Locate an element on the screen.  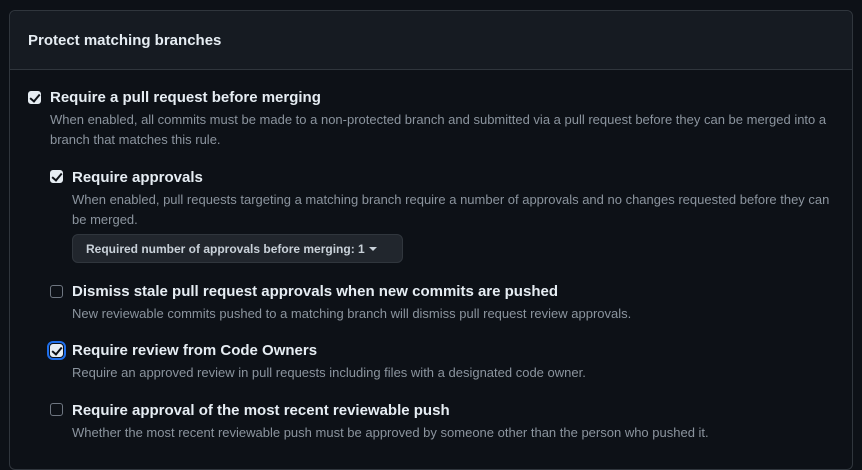
code-owners-review-label: Require review from Code Owners is located at coordinates (195, 350).